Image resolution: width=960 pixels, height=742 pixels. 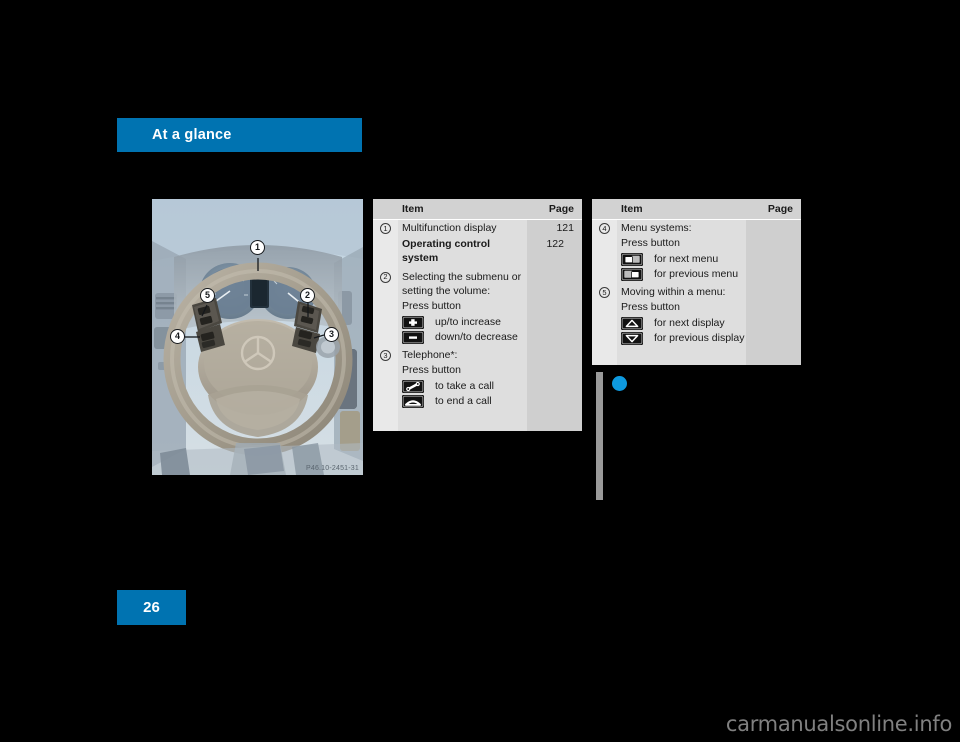 I want to click on icon-label: for next menu, so click(x=686, y=258).